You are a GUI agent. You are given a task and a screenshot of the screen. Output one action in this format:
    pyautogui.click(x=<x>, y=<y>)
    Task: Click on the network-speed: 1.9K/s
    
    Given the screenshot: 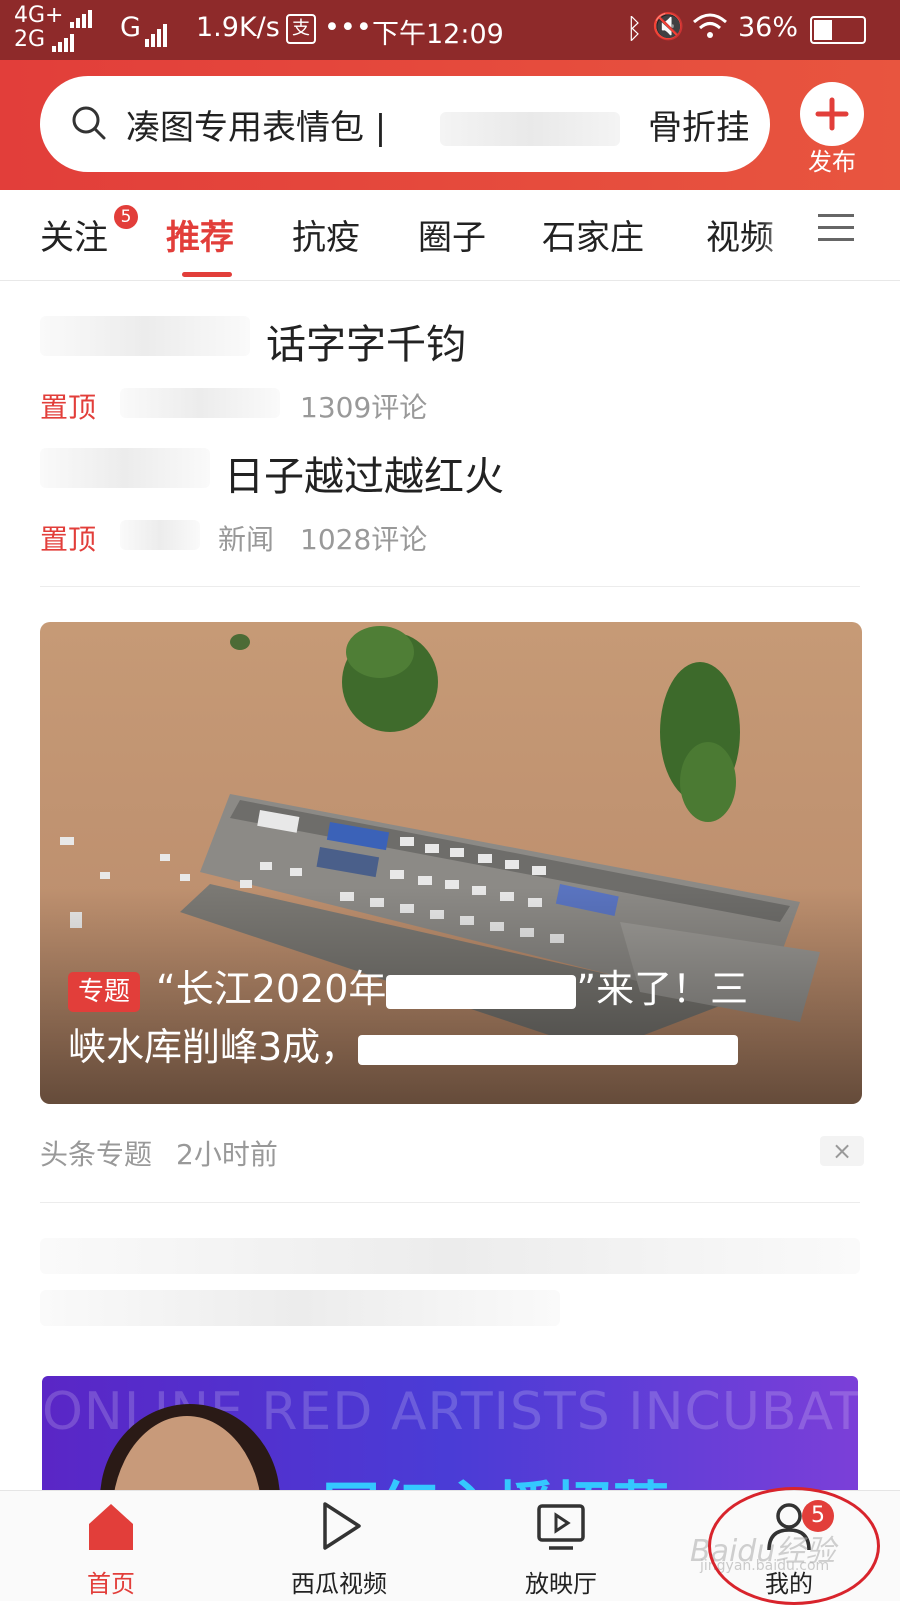 What is the action you would take?
    pyautogui.click(x=238, y=27)
    